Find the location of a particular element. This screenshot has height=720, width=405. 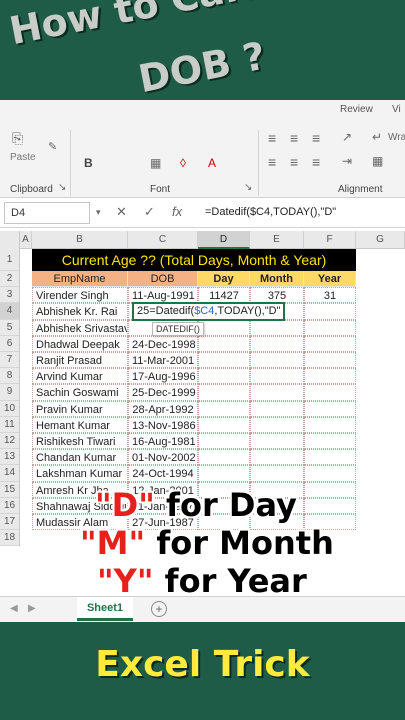

row-header: 16 is located at coordinates (10, 505).